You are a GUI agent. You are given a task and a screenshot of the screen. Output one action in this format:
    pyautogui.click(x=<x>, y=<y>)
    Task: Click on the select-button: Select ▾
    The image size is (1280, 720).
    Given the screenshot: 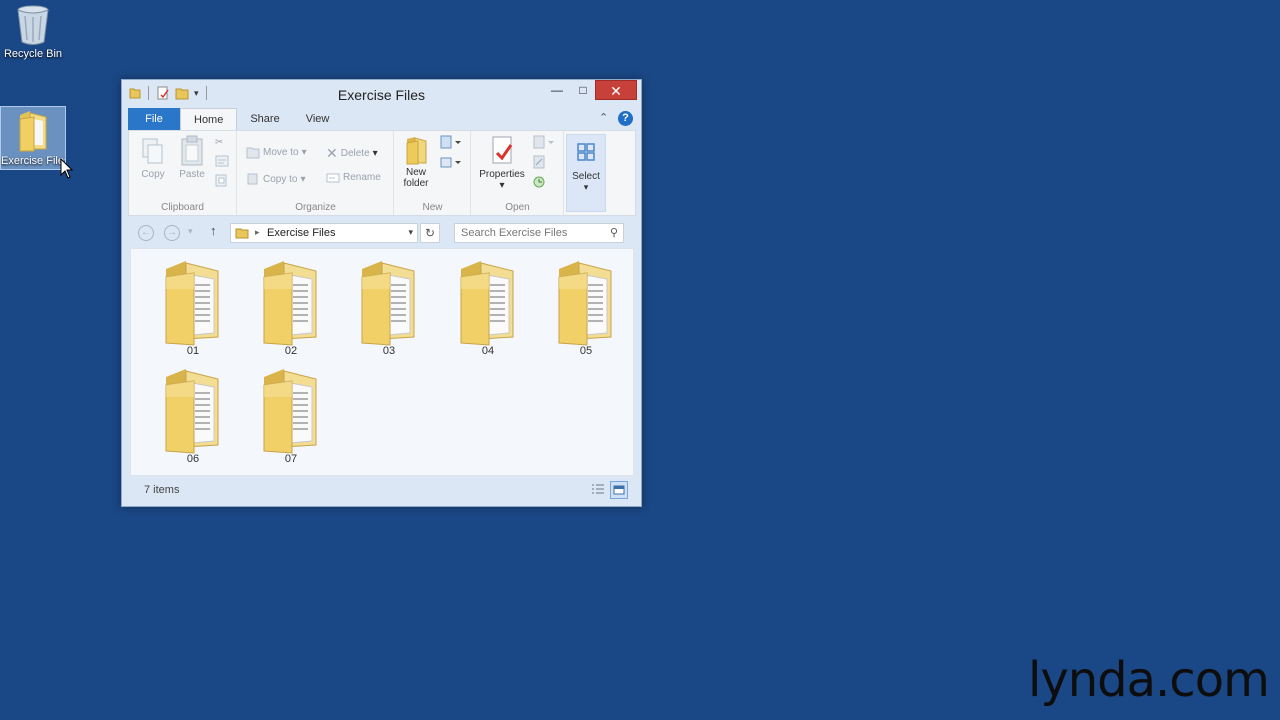 What is the action you would take?
    pyautogui.click(x=586, y=173)
    